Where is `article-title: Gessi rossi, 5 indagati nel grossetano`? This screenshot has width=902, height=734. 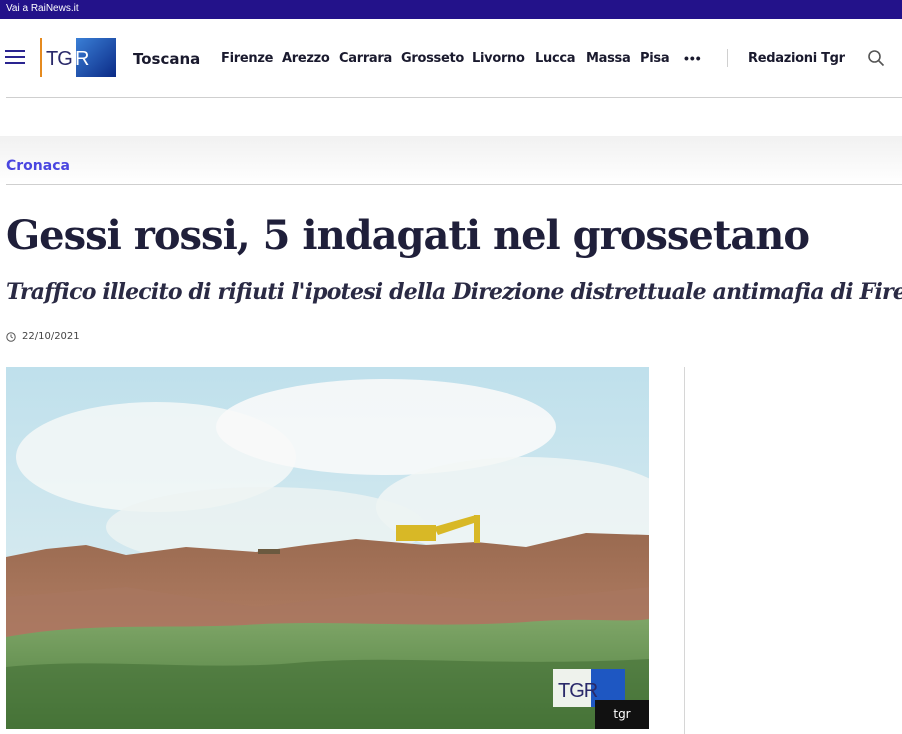 article-title: Gessi rossi, 5 indagati nel grossetano is located at coordinates (408, 235).